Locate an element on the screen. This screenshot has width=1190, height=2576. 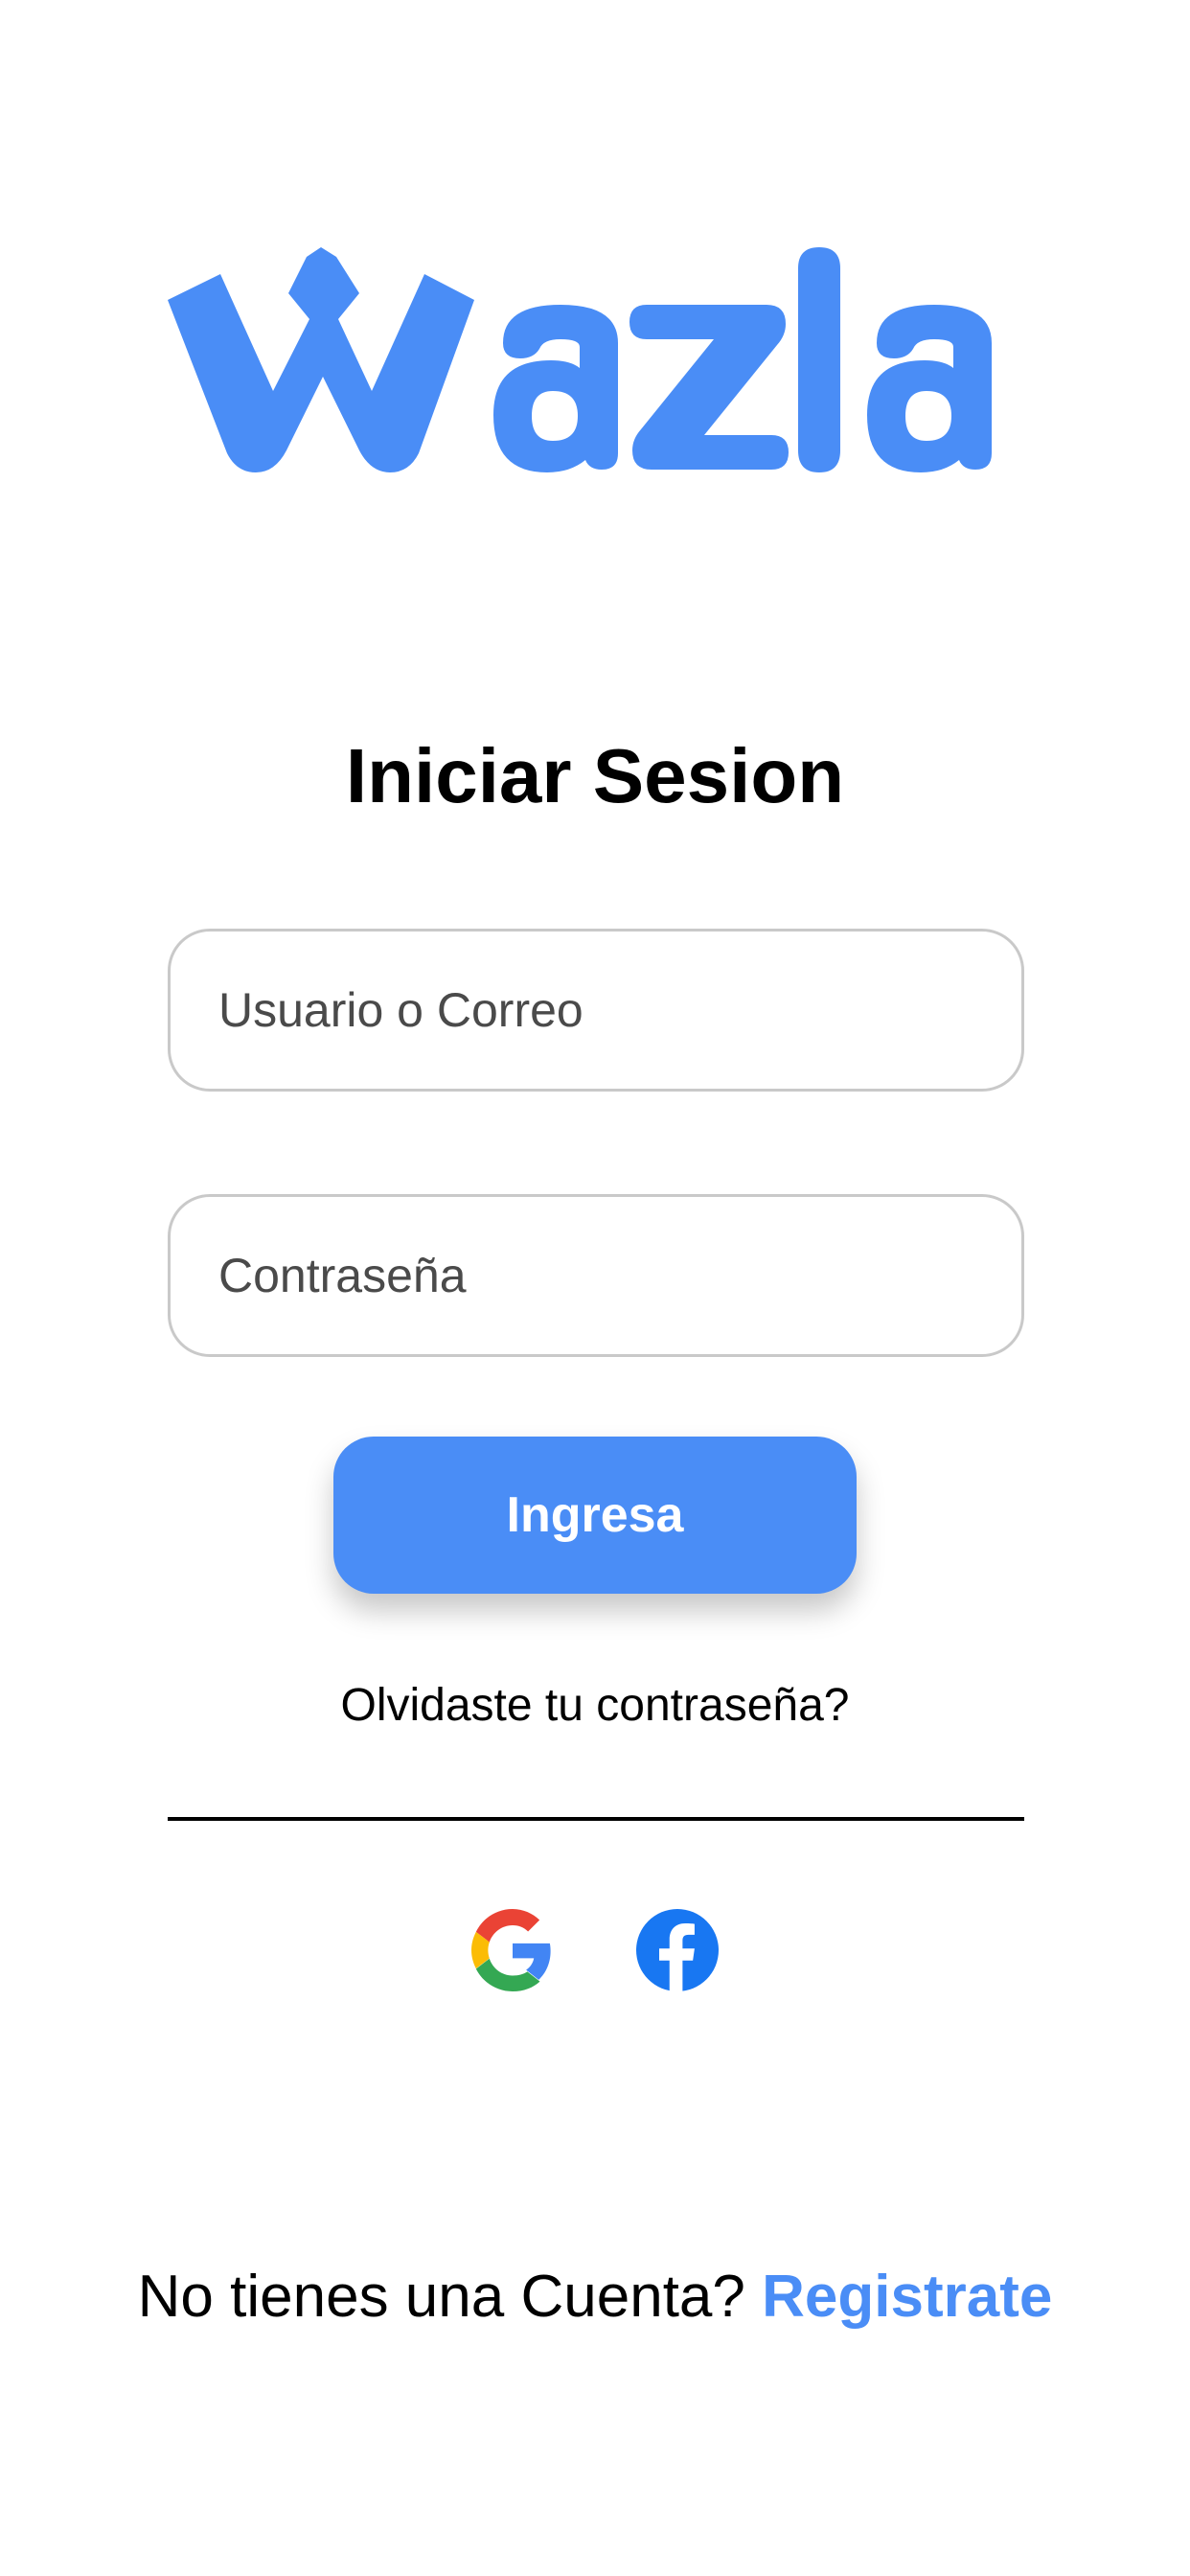
username-field is located at coordinates (596, 1010).